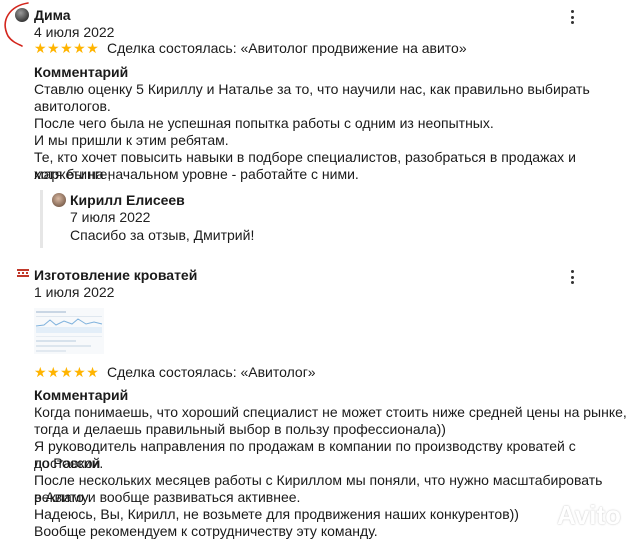 This screenshot has height=540, width=635. Describe the element at coordinates (59, 200) in the screenshot. I see `reply-avatar` at that location.